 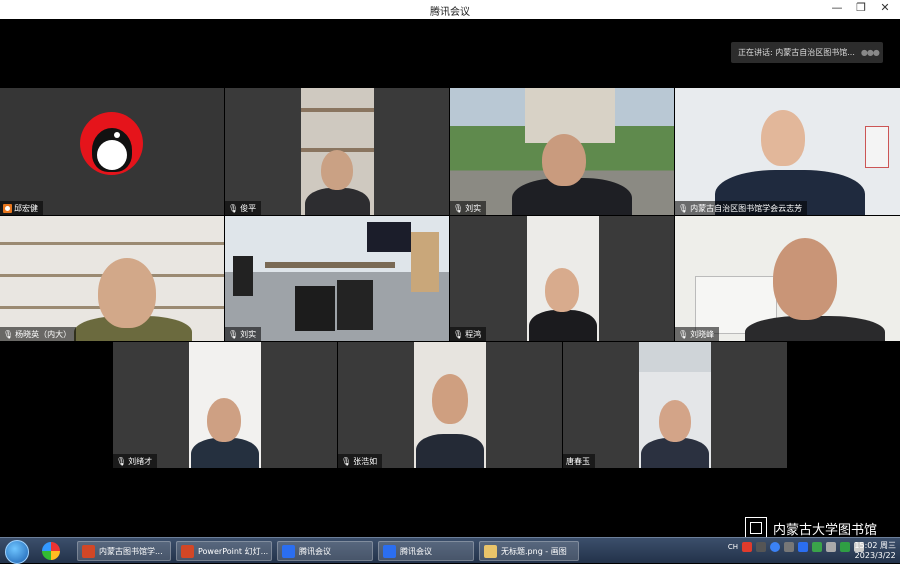 I want to click on participant-tile: 邱宏健, so click(x=112, y=151).